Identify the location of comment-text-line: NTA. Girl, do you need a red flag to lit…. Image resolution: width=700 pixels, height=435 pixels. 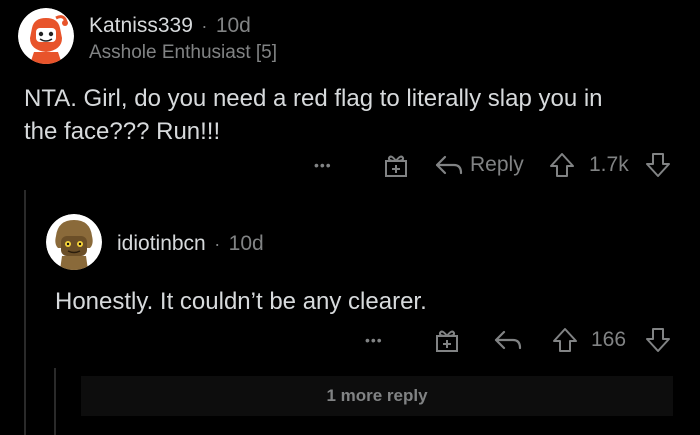
(313, 98).